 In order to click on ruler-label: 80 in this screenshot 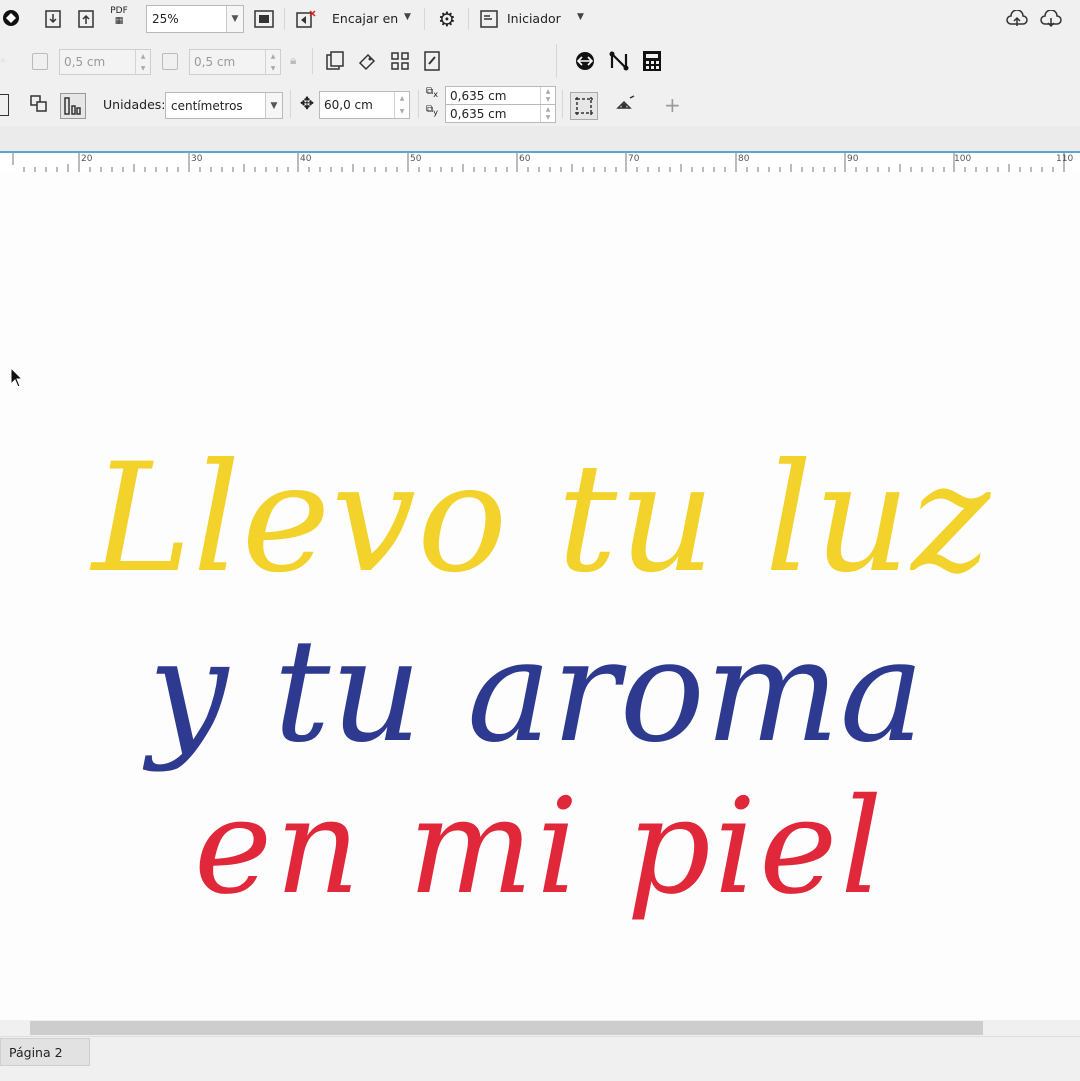, I will do `click(744, 159)`.